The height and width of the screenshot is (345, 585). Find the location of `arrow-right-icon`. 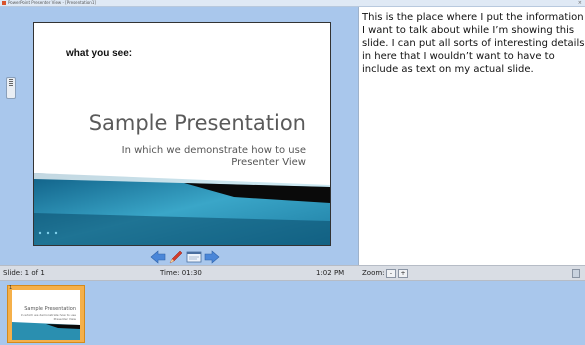

arrow-right-icon is located at coordinates (212, 256).